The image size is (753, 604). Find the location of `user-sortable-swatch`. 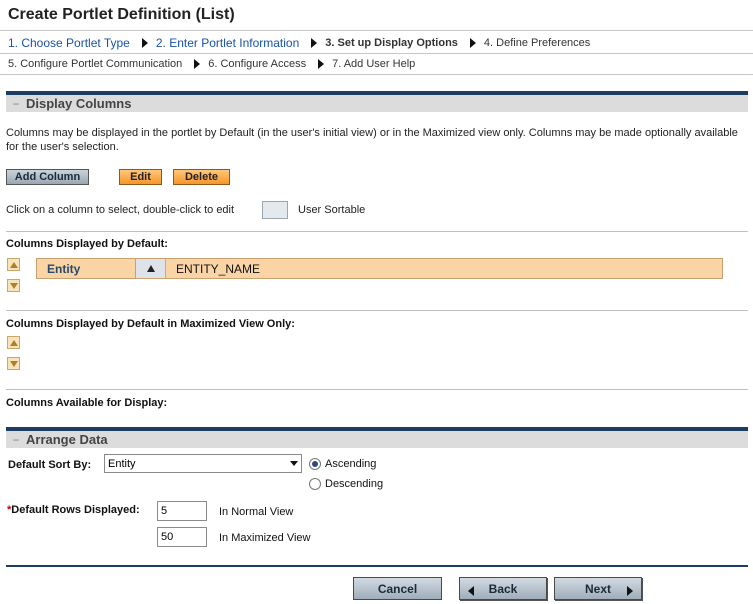

user-sortable-swatch is located at coordinates (275, 210).